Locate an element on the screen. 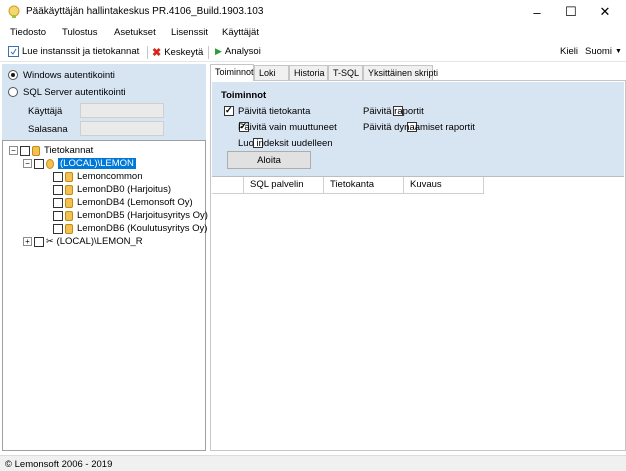 Image resolution: width=626 pixels, height=471 pixels. password-label: Salasana is located at coordinates (48, 129).